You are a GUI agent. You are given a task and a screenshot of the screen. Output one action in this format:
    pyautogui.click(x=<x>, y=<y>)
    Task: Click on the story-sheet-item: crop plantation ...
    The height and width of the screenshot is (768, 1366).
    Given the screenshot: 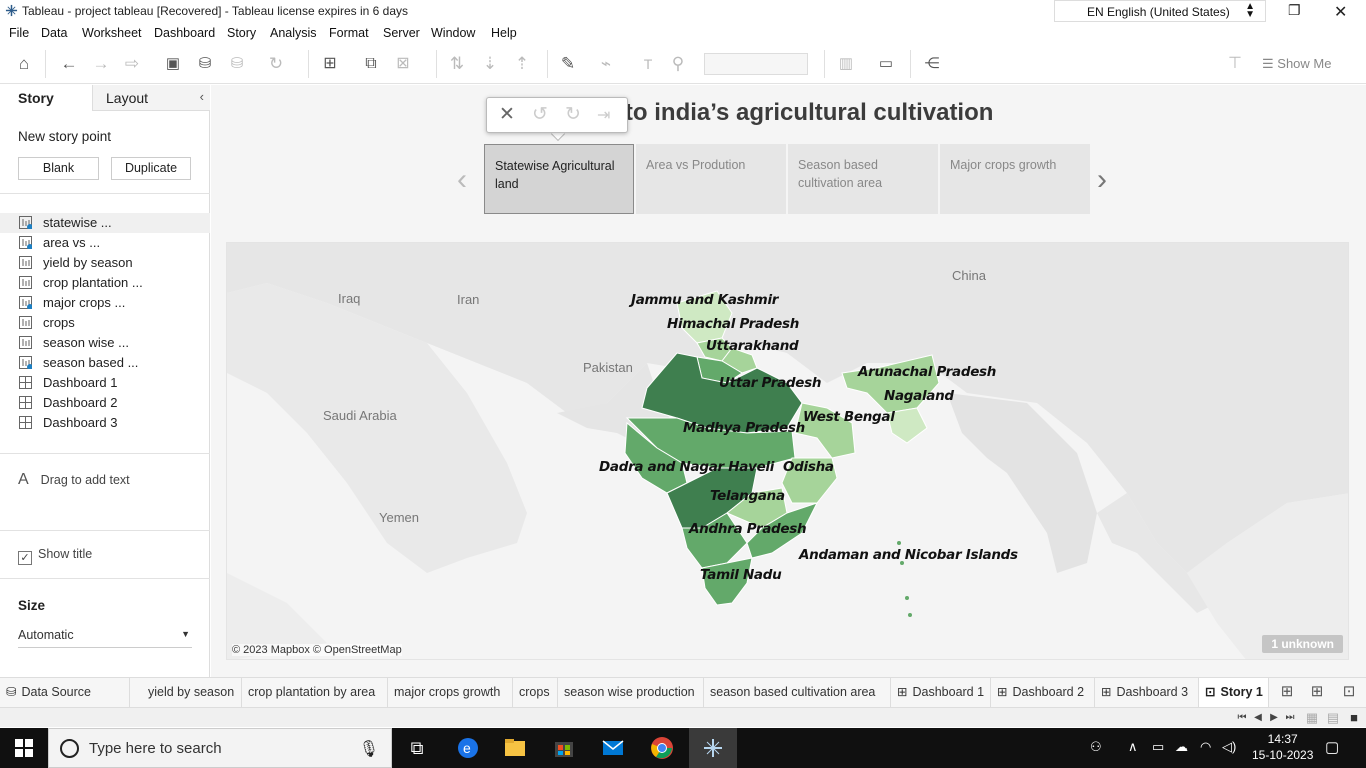 What is the action you would take?
    pyautogui.click(x=105, y=283)
    